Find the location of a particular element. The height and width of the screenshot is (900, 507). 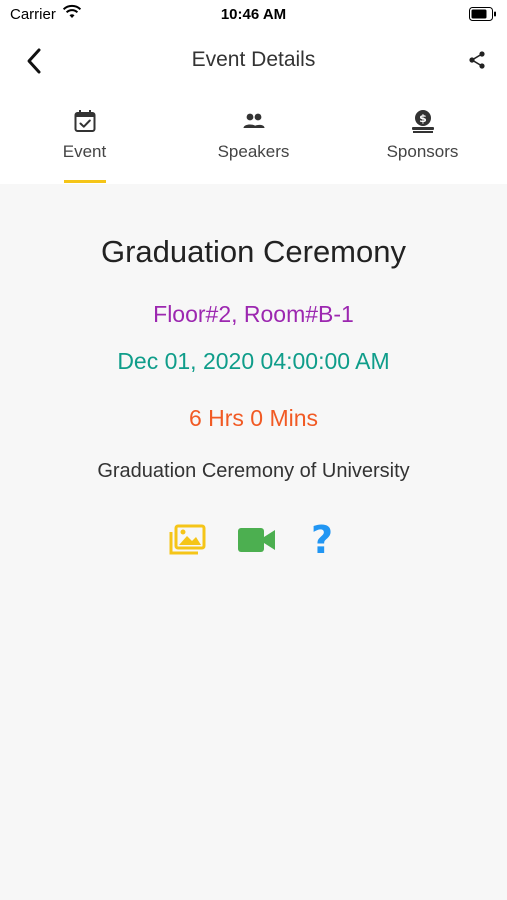

event-description: Graduation Ceremony of University is located at coordinates (253, 471).